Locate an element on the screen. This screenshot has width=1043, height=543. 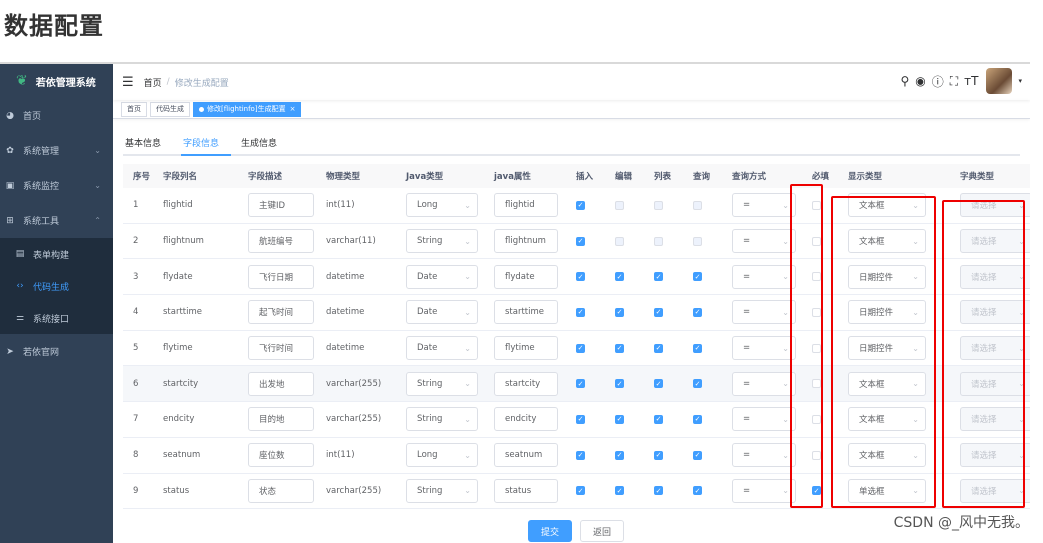
tag-item: 代码生成 is located at coordinates (170, 109).